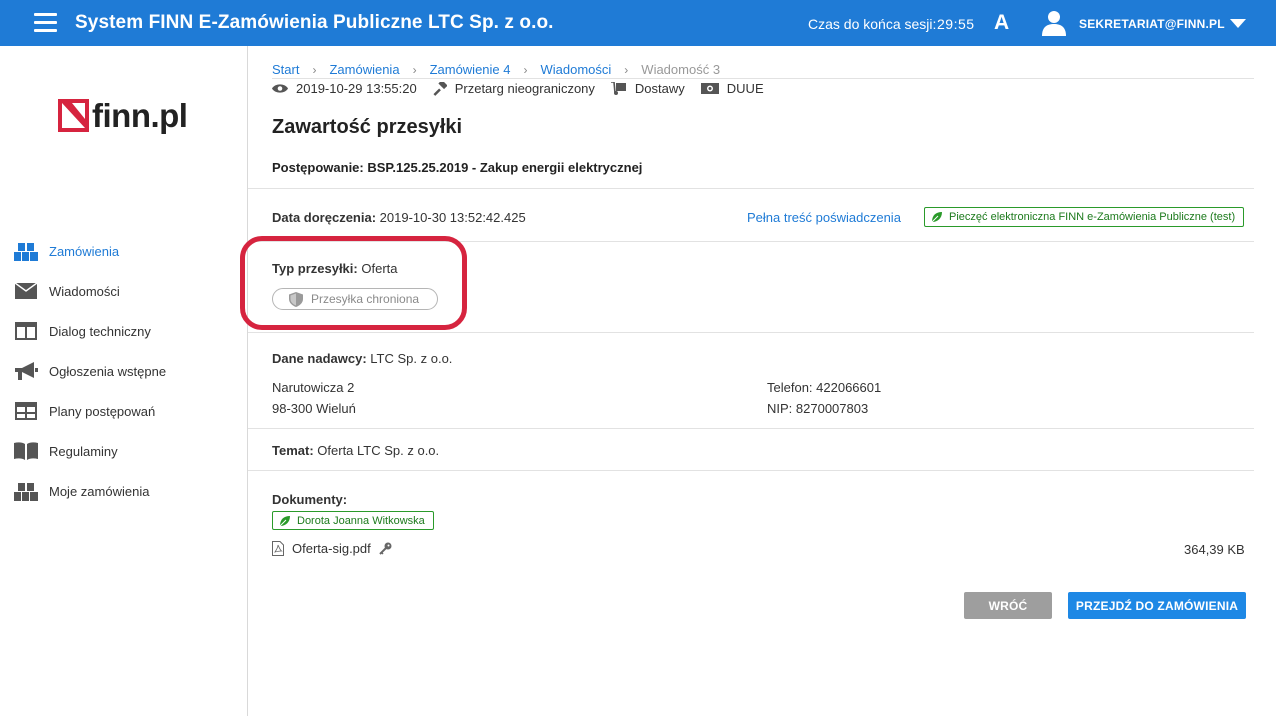  Describe the element at coordinates (379, 268) in the screenshot. I see `type-value: Oferta` at that location.